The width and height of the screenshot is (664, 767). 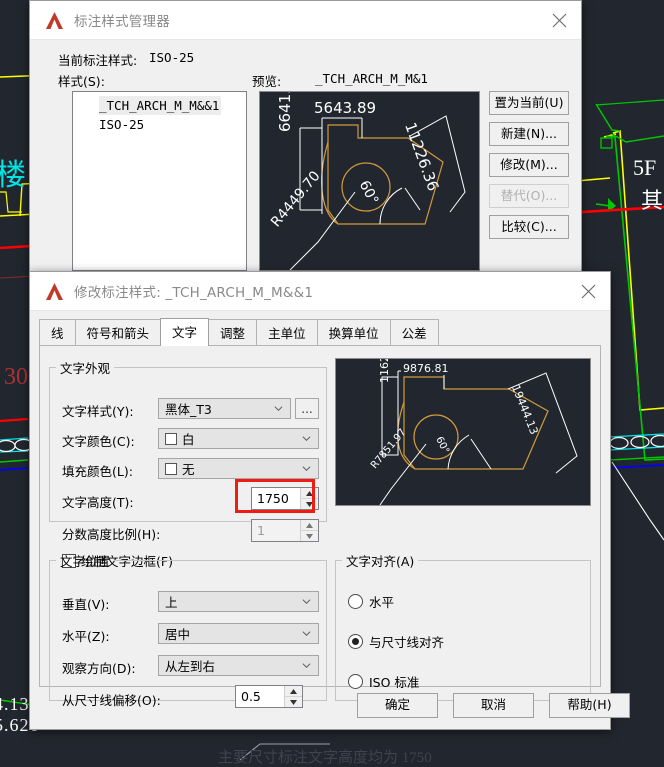 I want to click on text-height-input: 1750, so click(x=285, y=498).